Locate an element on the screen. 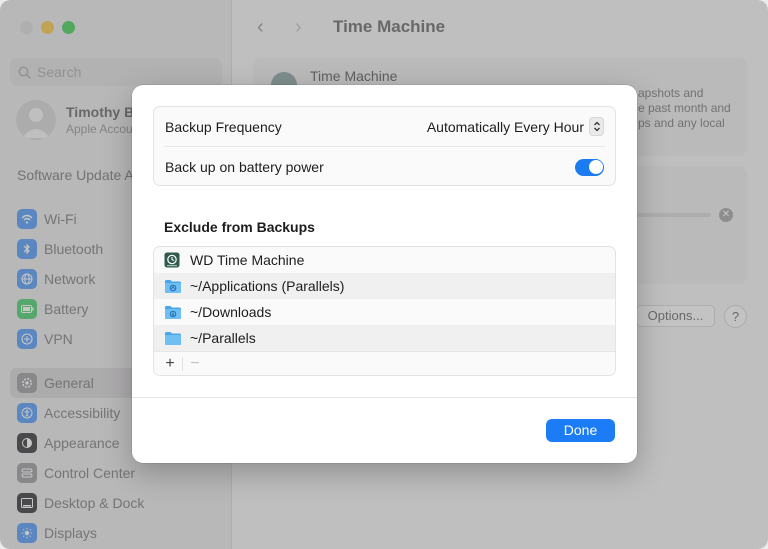 This screenshot has width=768, height=549. backup-frequency-label: Backup Frequency is located at coordinates (223, 126).